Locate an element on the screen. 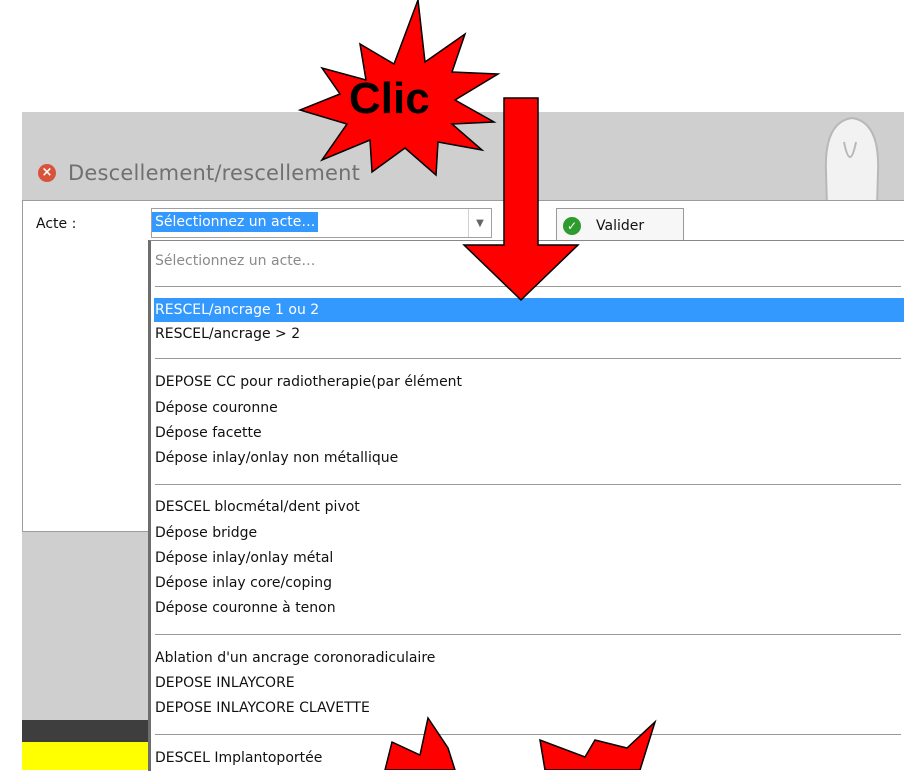 The height and width of the screenshot is (771, 904). valider-label: Valider is located at coordinates (620, 226).